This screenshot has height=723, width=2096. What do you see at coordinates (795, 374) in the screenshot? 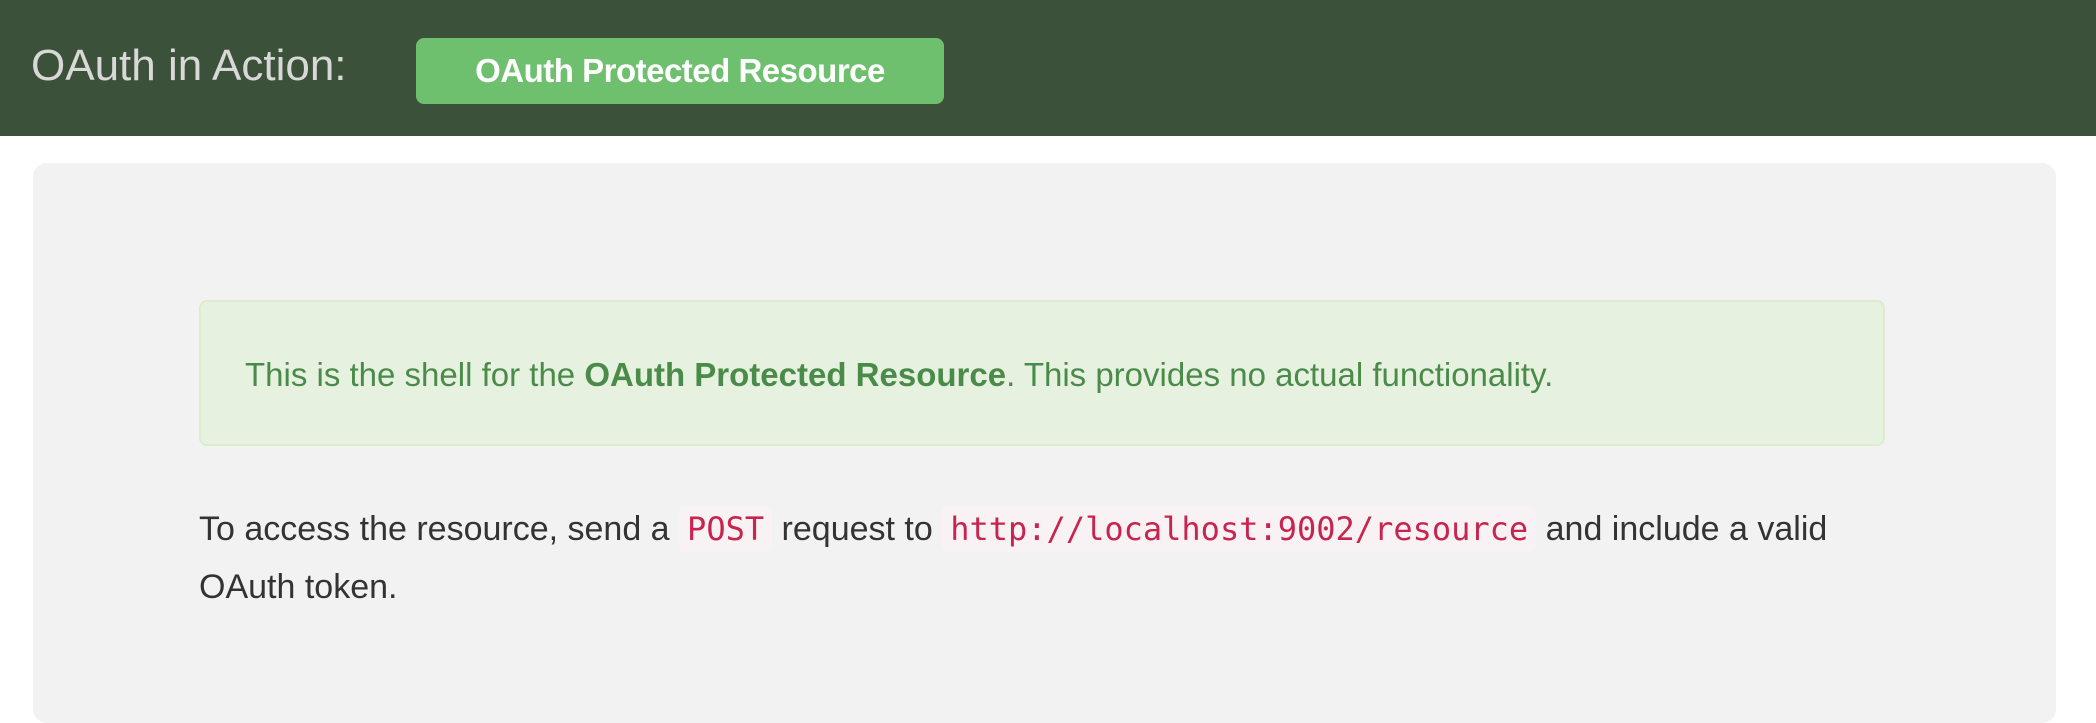
I see `alert-strong: OAuth Protected Resource` at bounding box center [795, 374].